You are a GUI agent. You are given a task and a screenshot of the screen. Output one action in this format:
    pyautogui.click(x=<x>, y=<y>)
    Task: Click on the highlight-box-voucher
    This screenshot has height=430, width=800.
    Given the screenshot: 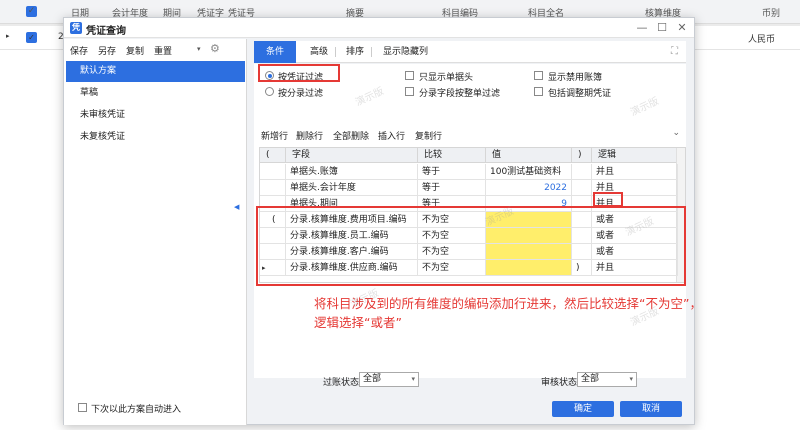 What is the action you would take?
    pyautogui.click(x=299, y=73)
    